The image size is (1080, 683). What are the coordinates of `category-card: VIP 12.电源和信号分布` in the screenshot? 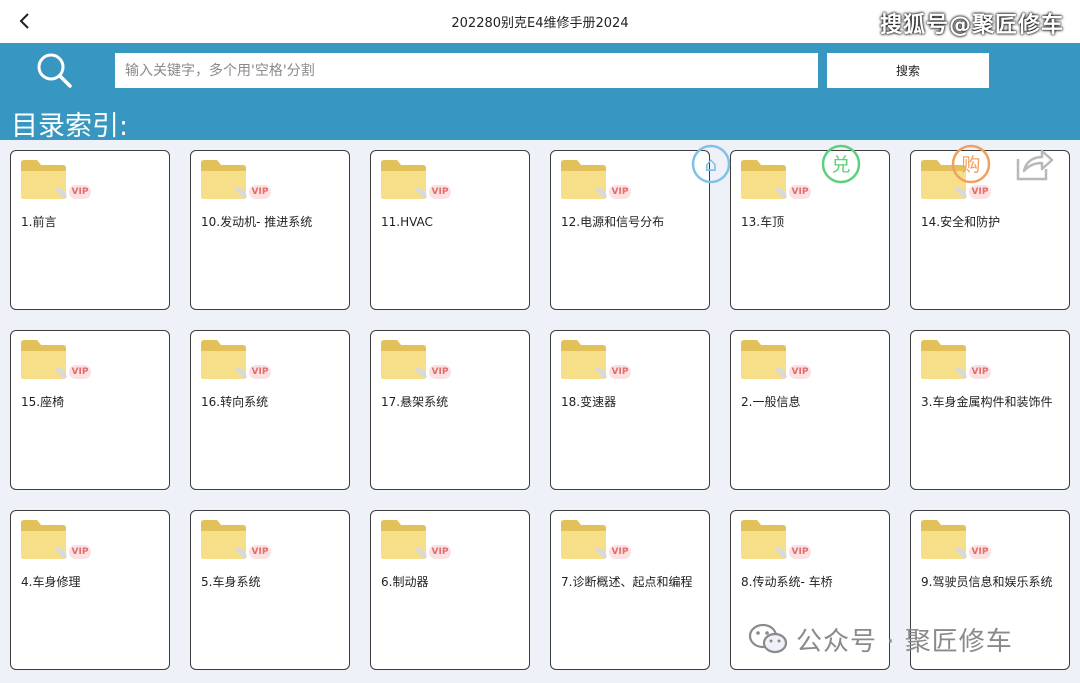 It's located at (630, 230).